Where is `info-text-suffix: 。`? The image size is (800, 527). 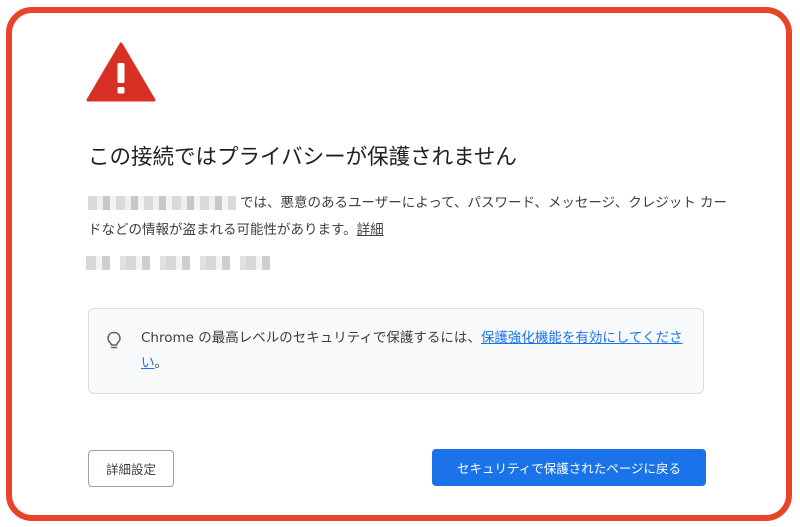 info-text-suffix: 。 is located at coordinates (161, 363).